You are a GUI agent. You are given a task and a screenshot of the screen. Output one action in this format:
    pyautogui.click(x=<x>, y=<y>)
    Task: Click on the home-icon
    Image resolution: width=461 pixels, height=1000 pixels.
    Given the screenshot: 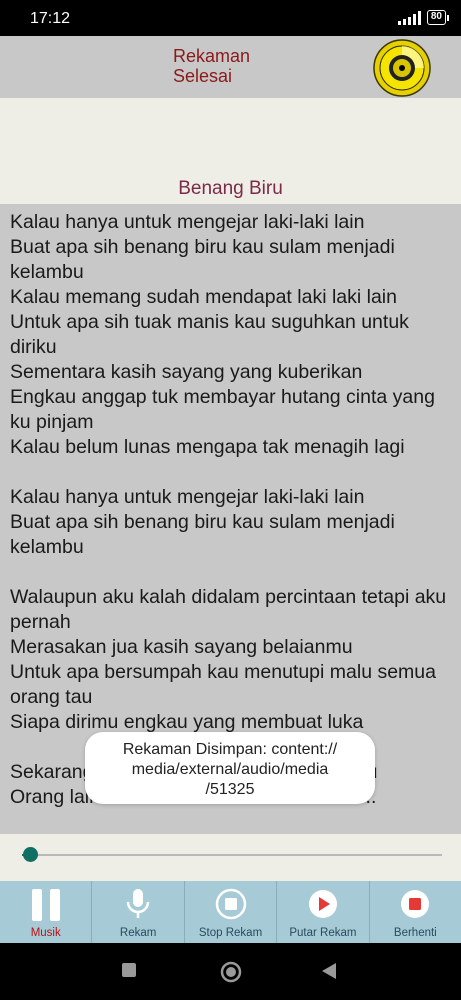 What is the action you would take?
    pyautogui.click(x=231, y=972)
    